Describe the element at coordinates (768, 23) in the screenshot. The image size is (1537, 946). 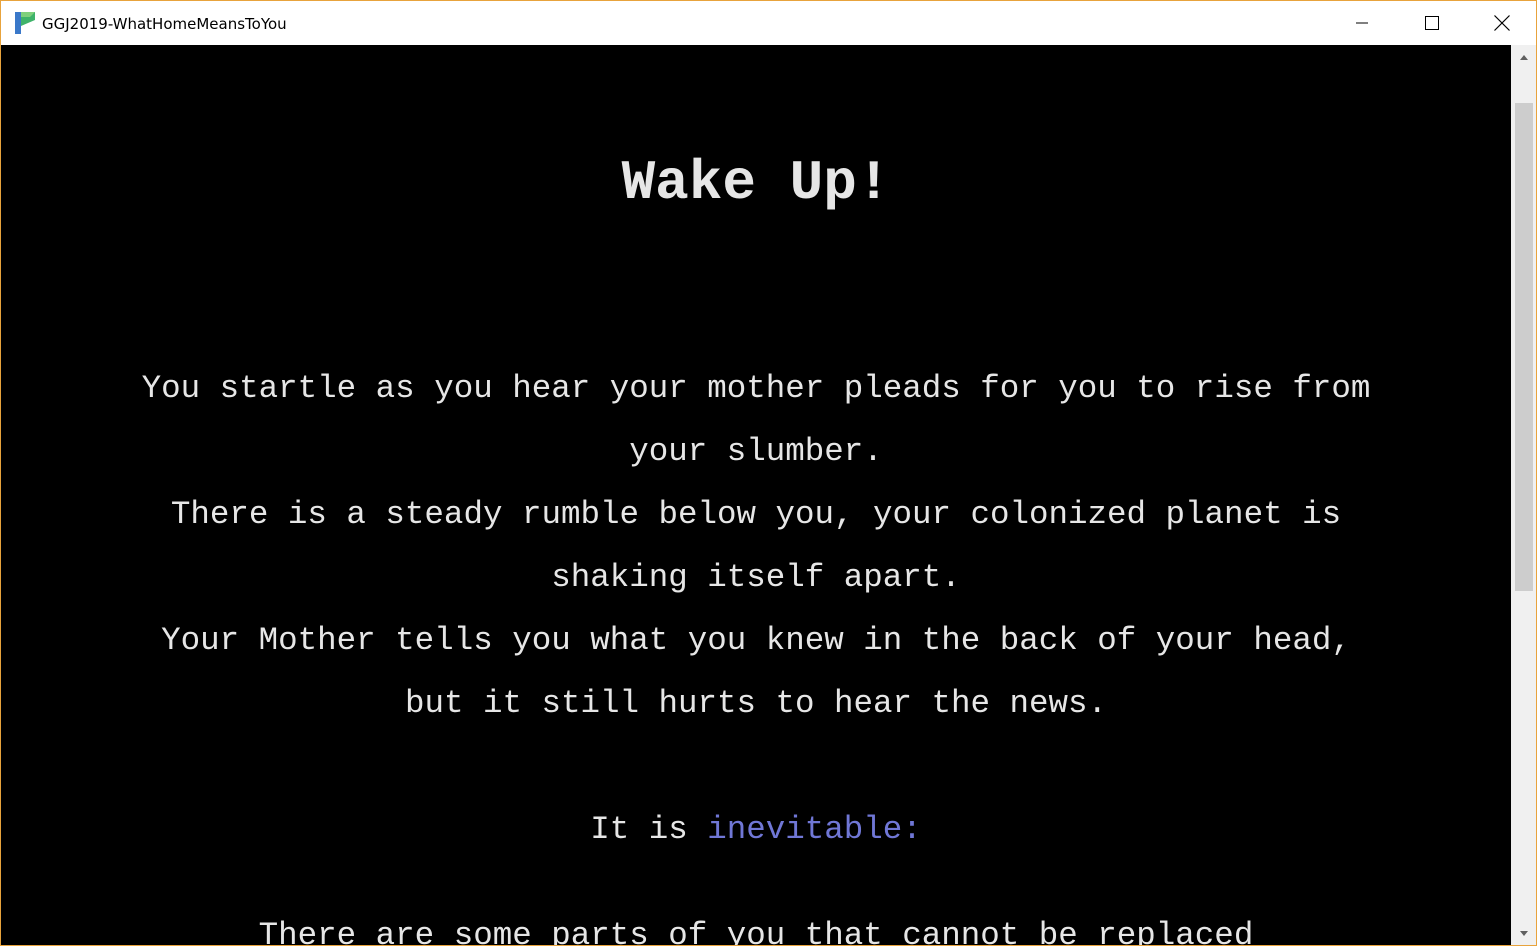
I see `title-bar: GGJ2019-WhatHomeMeansToYou` at that location.